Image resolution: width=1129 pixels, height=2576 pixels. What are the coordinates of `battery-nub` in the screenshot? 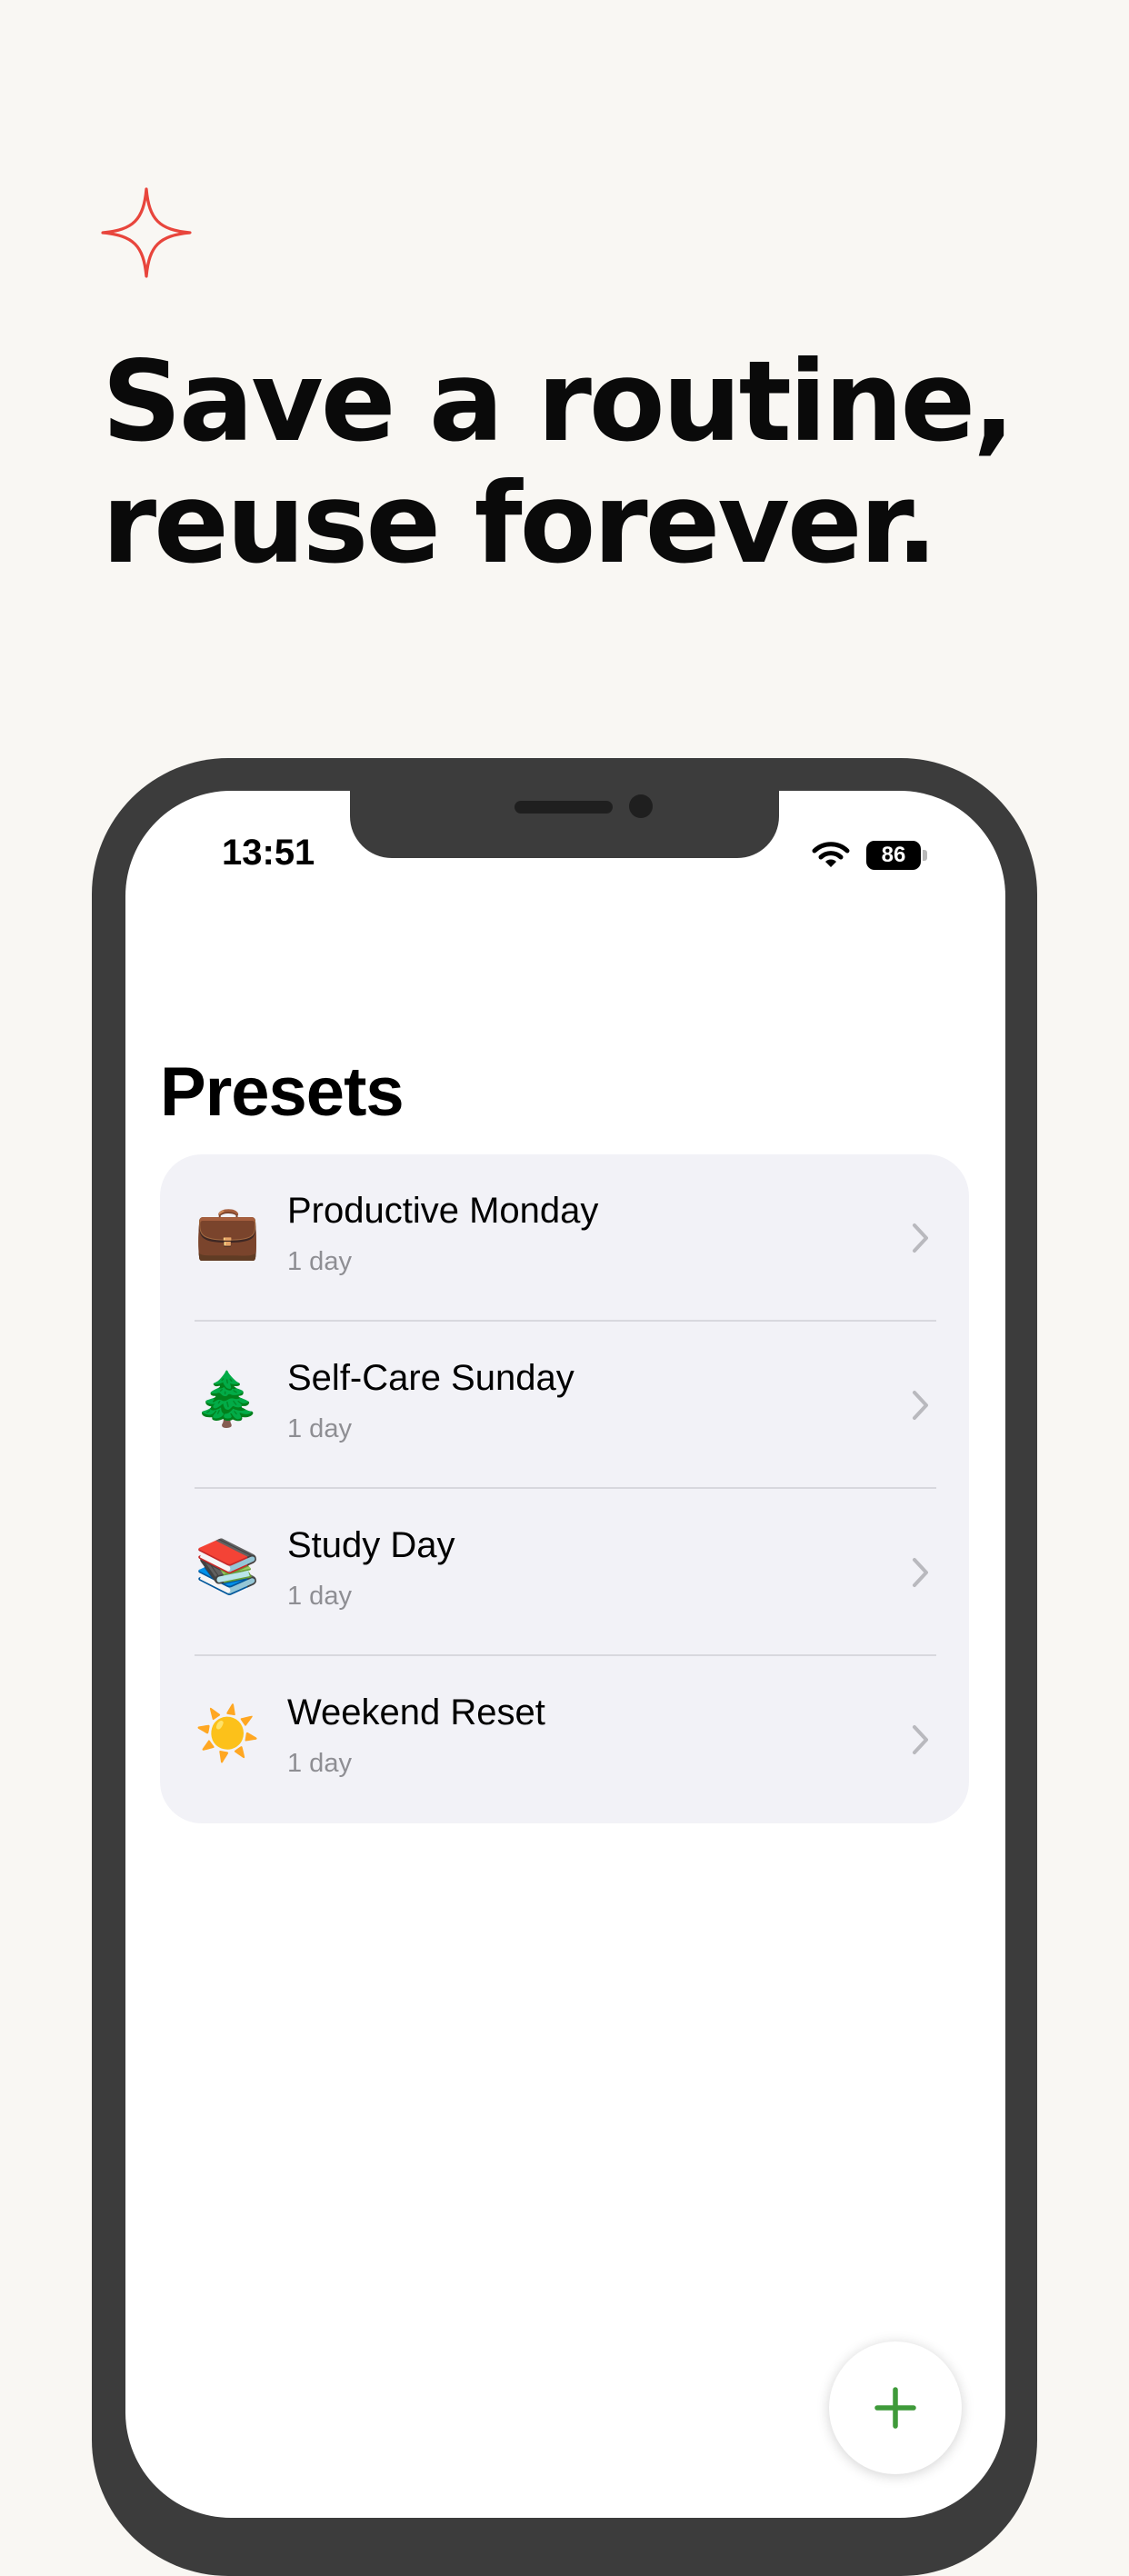 It's located at (925, 855).